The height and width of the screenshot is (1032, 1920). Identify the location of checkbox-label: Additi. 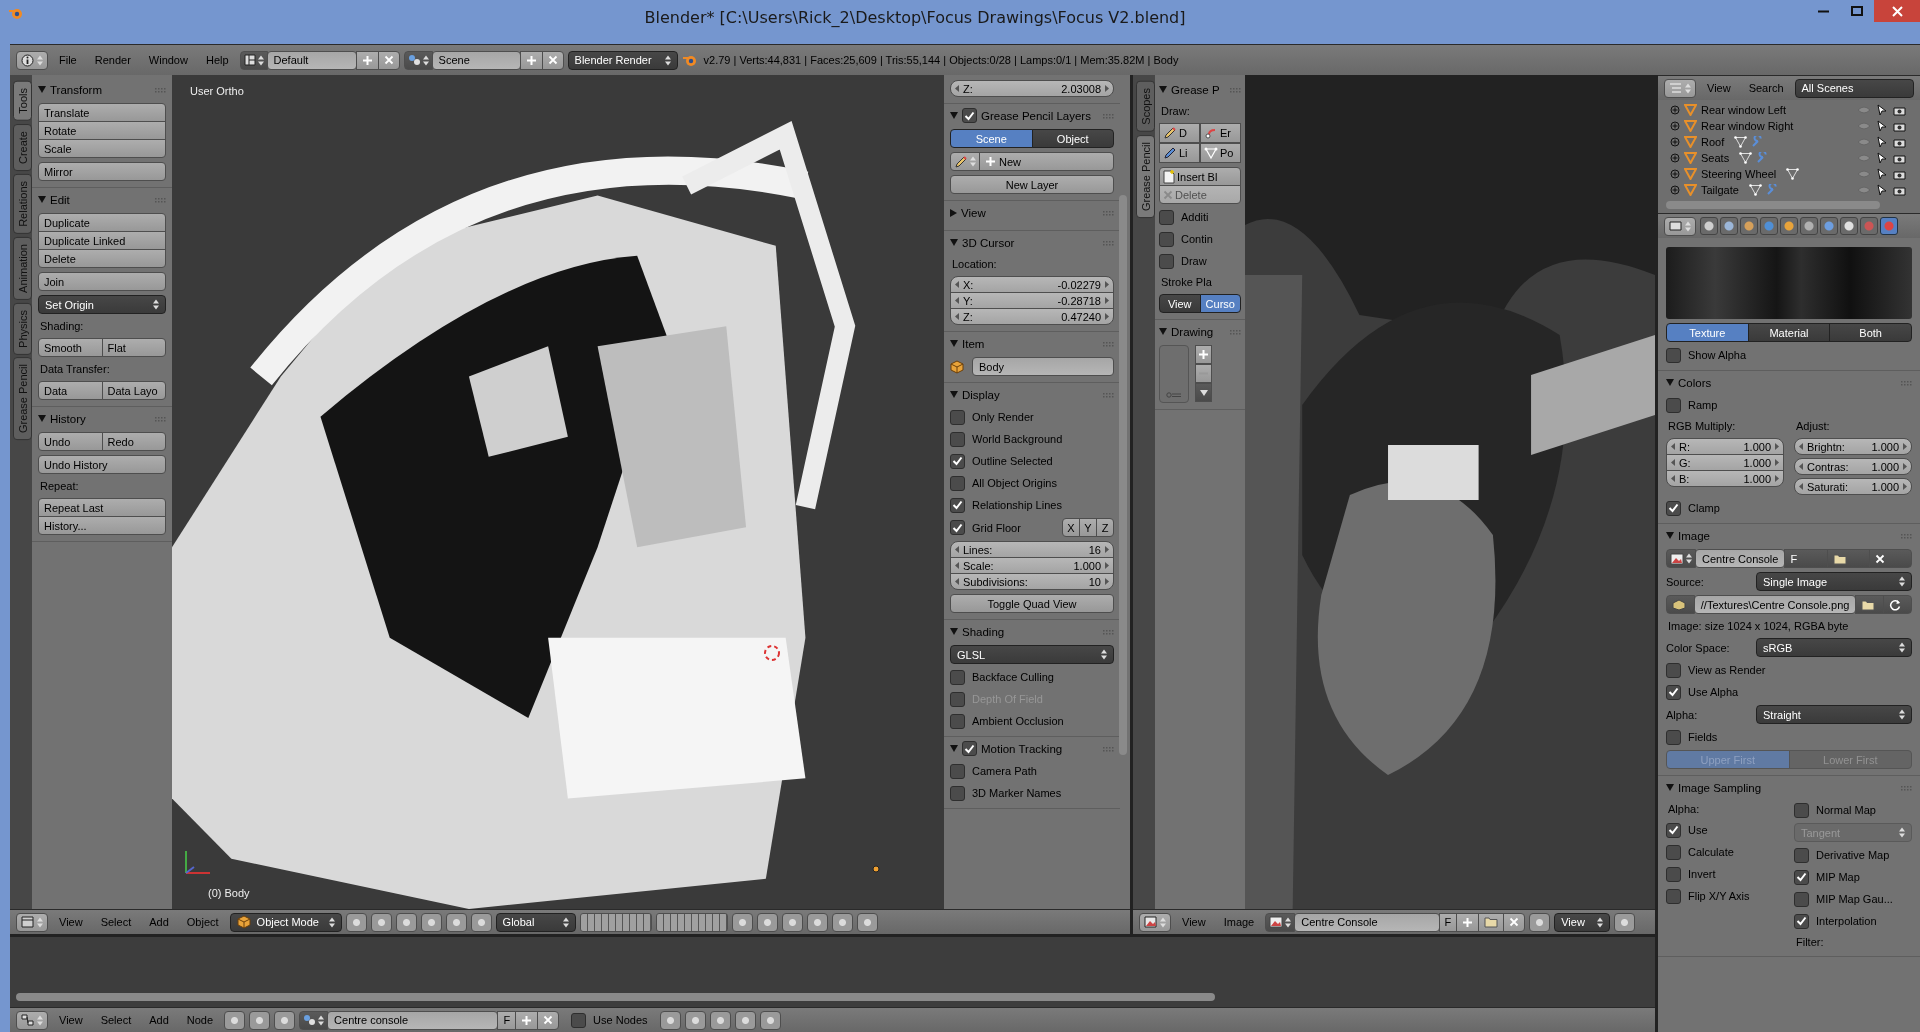
(1211, 217).